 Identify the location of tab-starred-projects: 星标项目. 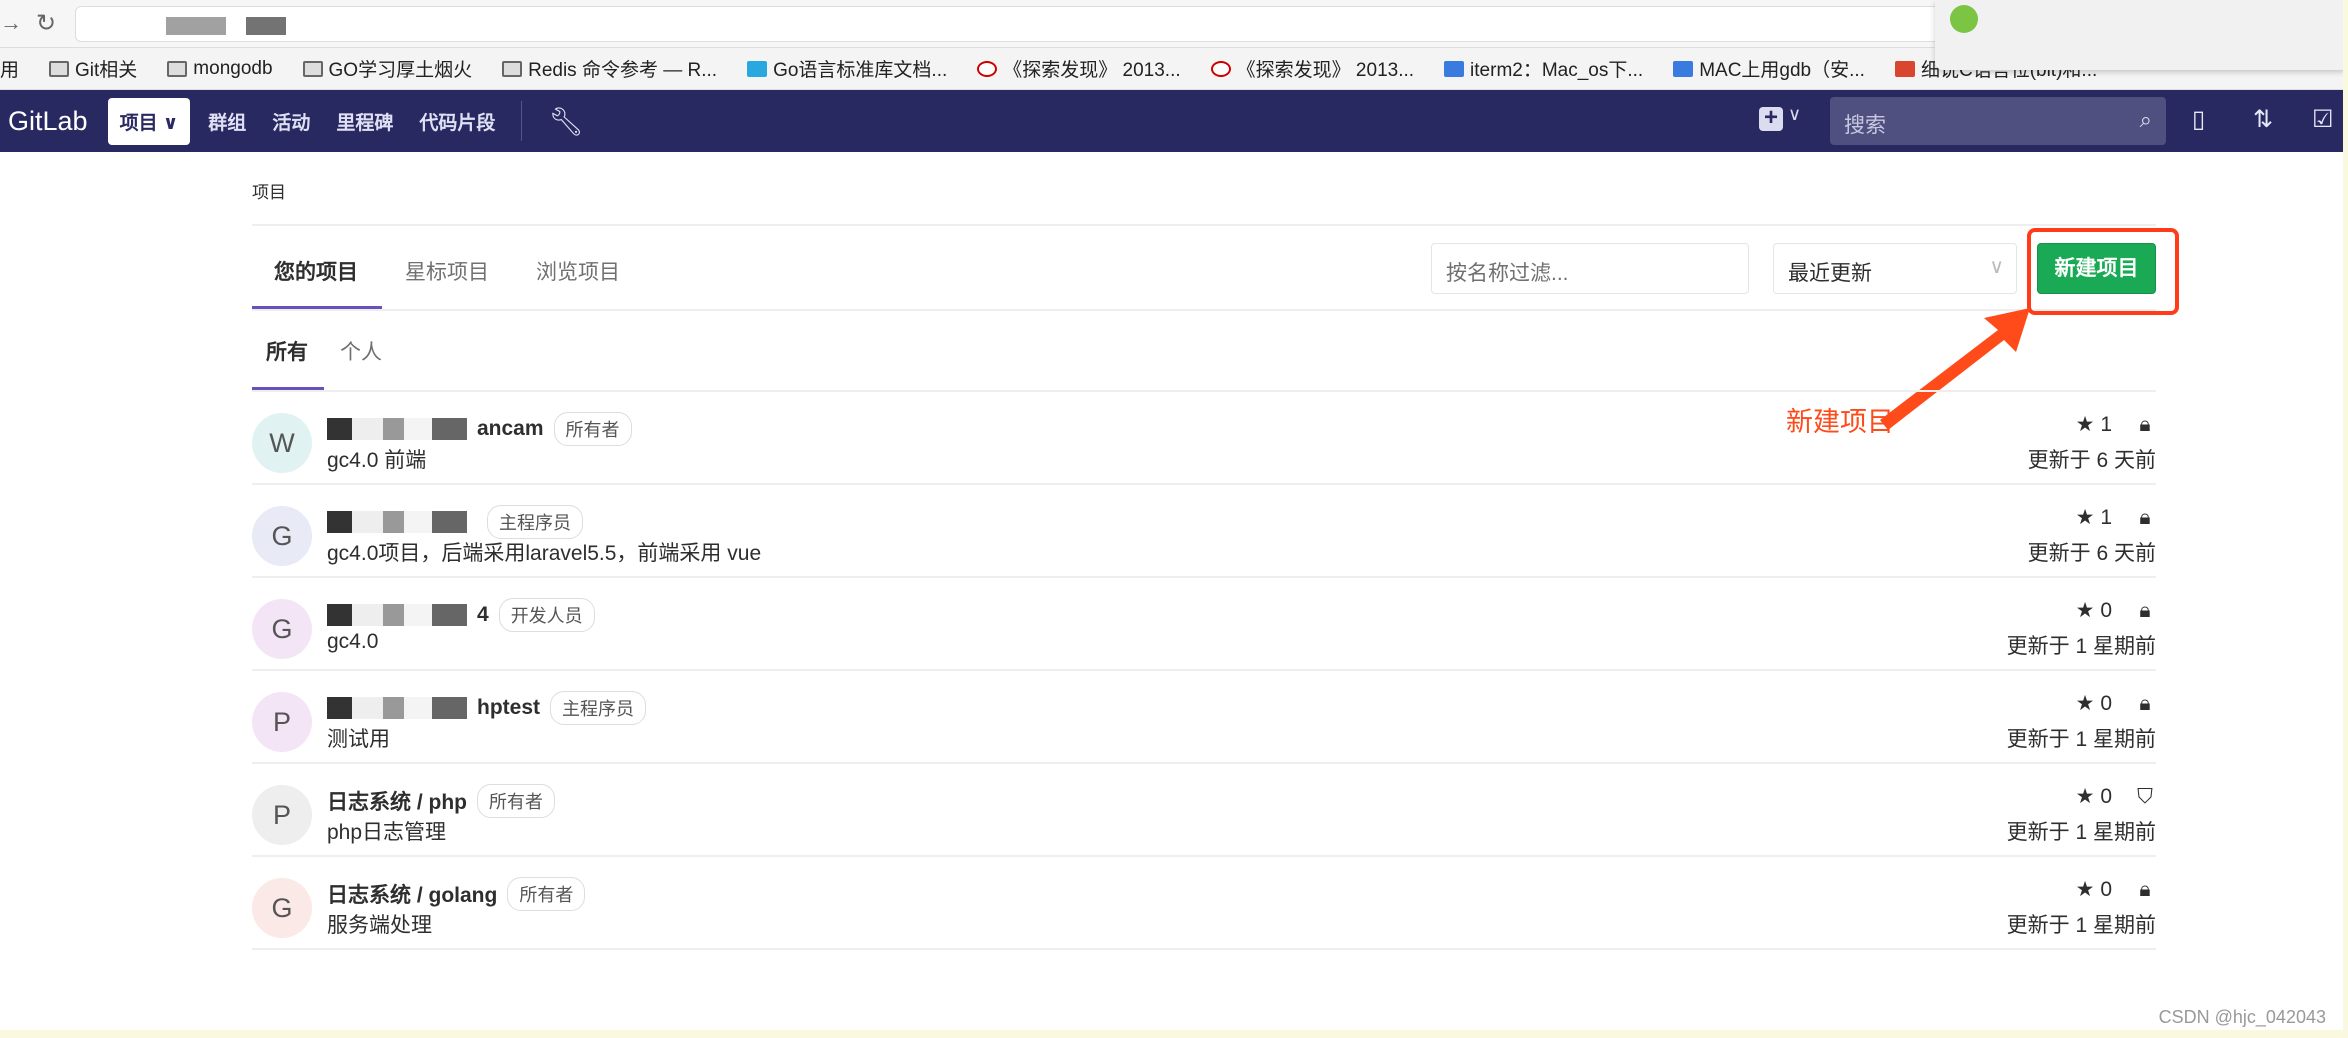
(447, 271).